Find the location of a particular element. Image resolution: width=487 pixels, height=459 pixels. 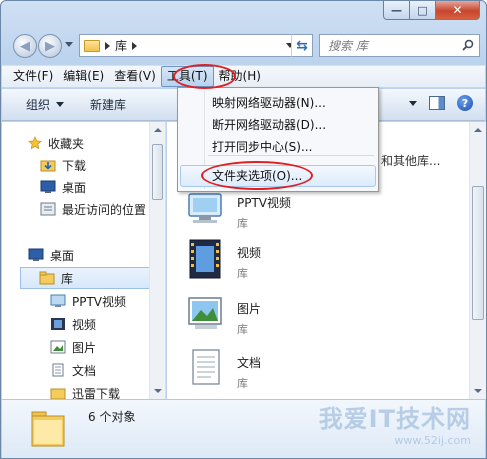

nav-recent: 最近访问的位置 is located at coordinates (93, 209).